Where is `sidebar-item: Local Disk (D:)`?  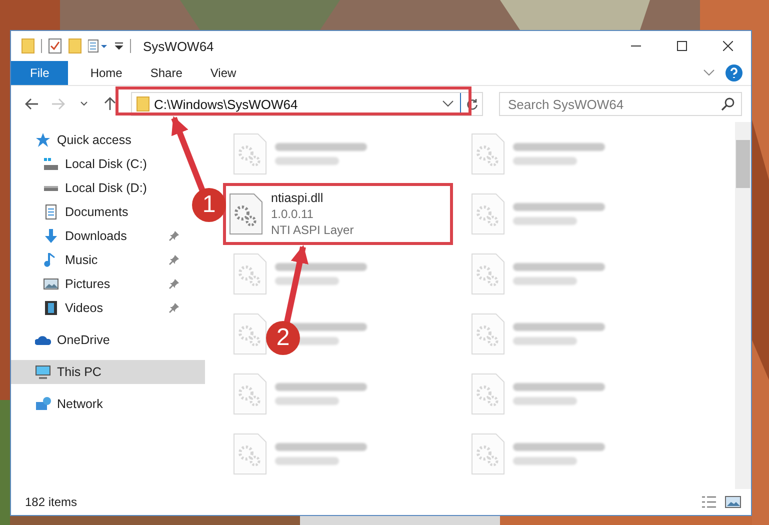
sidebar-item: Local Disk (D:) is located at coordinates (97, 188).